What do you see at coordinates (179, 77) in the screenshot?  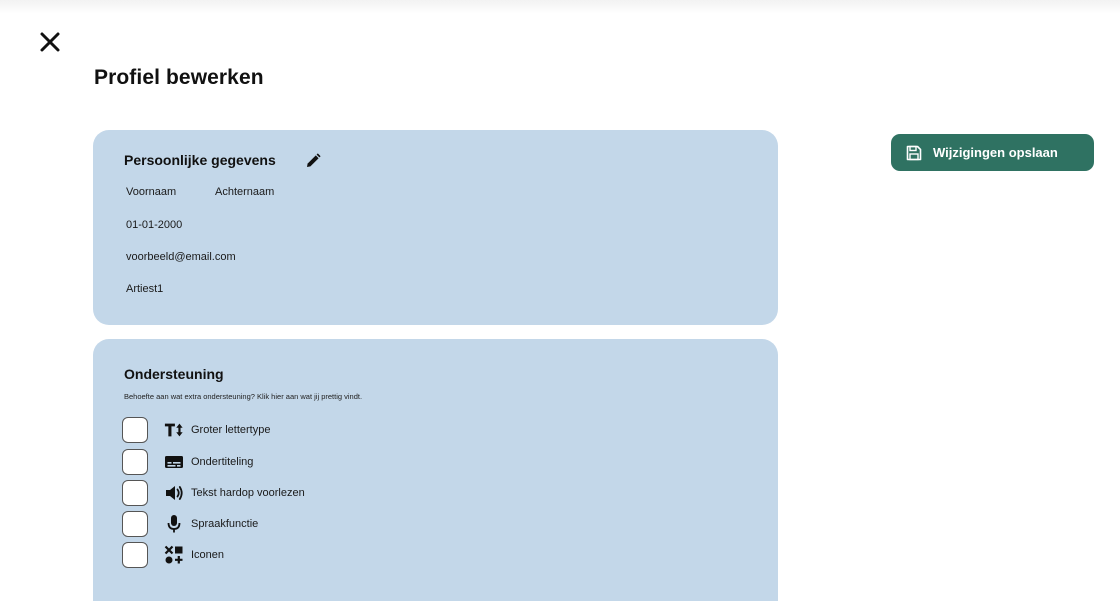 I see `page-title: Profiel bewerken` at bounding box center [179, 77].